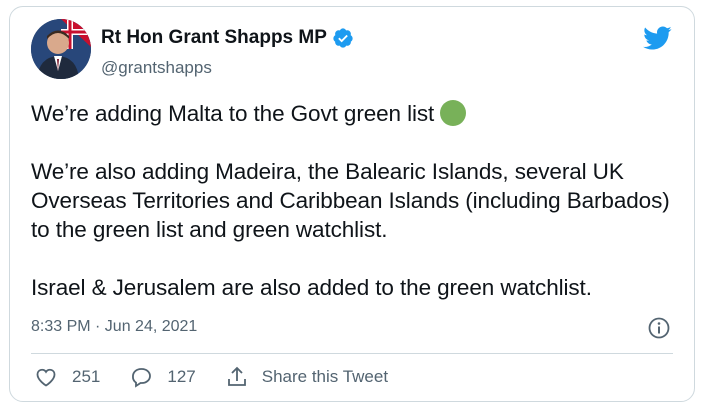 The height and width of the screenshot is (411, 705). What do you see at coordinates (114, 327) in the screenshot?
I see `tweet-timestamp: 8:33 PM · Jun 24, 2021` at bounding box center [114, 327].